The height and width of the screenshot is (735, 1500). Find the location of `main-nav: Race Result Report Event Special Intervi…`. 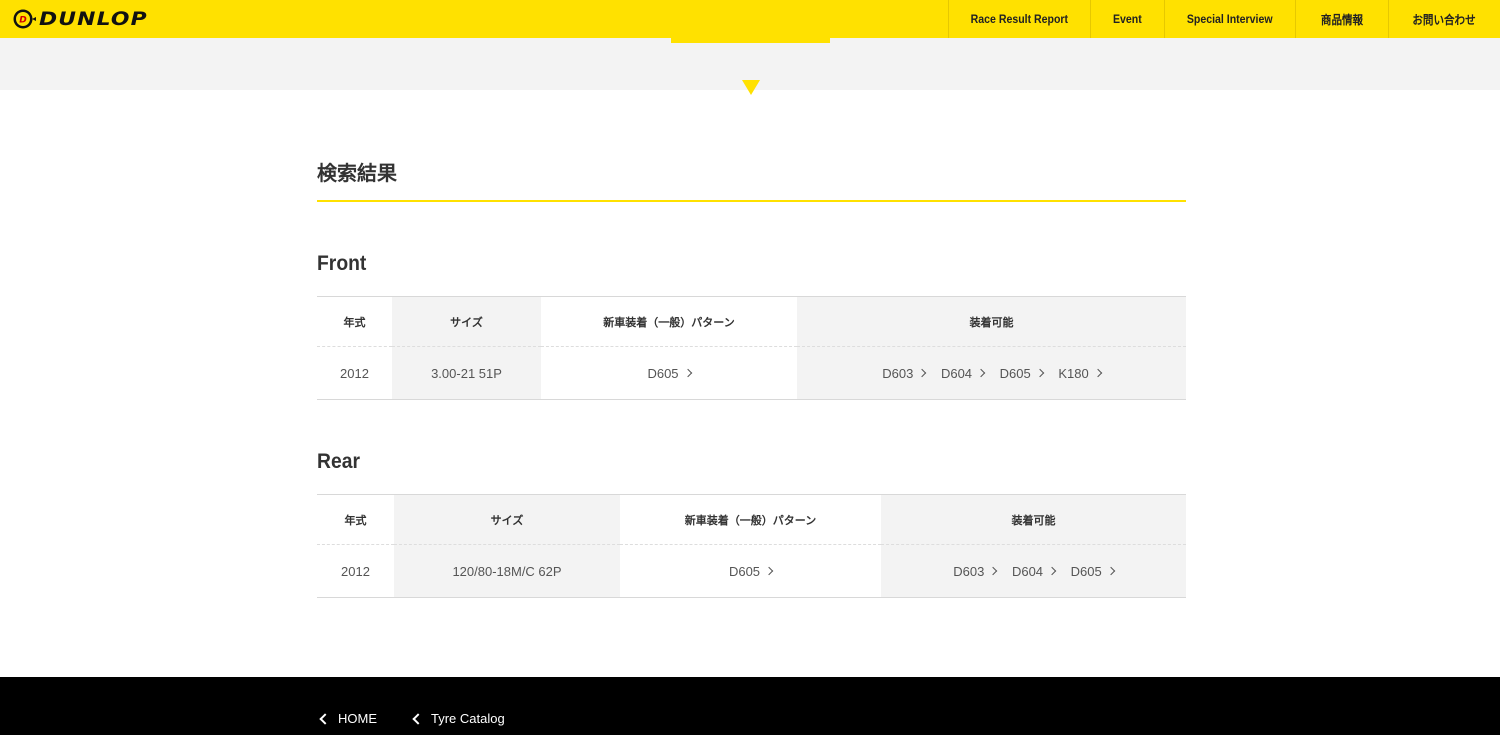

main-nav: Race Result Report Event Special Intervi… is located at coordinates (1224, 19).